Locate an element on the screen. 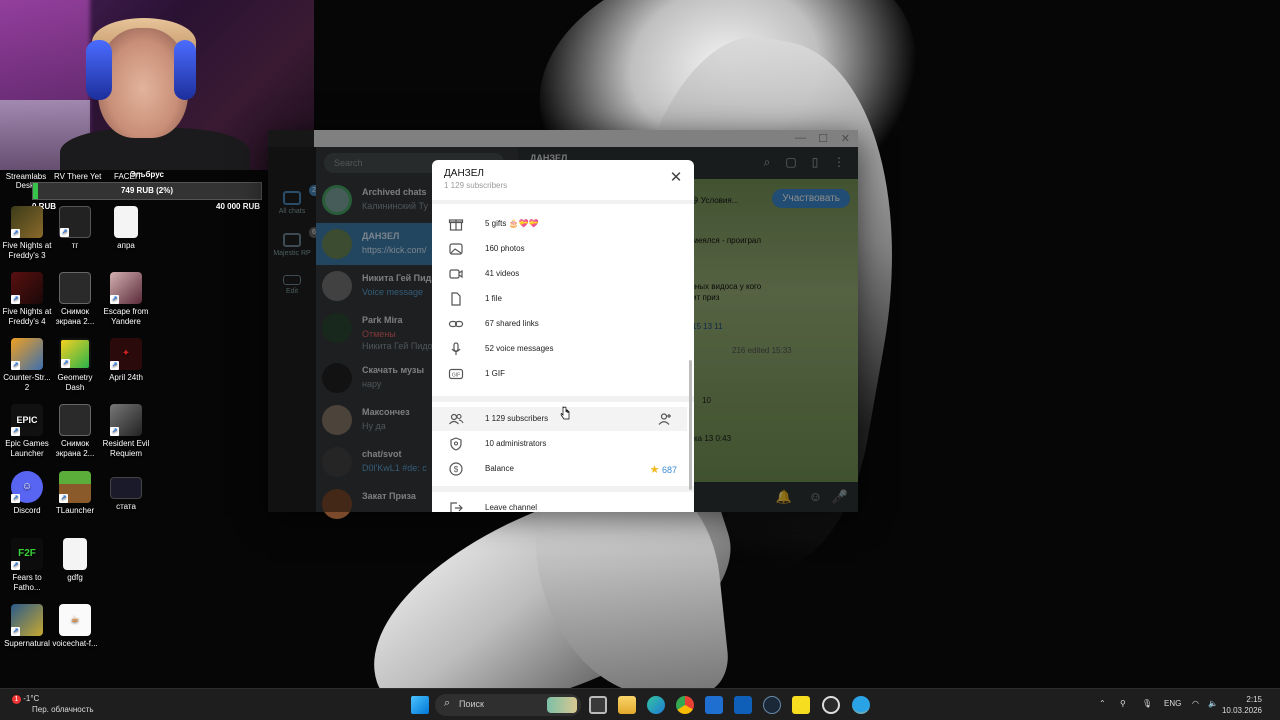 This screenshot has height=720, width=1280. video-icon is located at coordinates (456, 274).